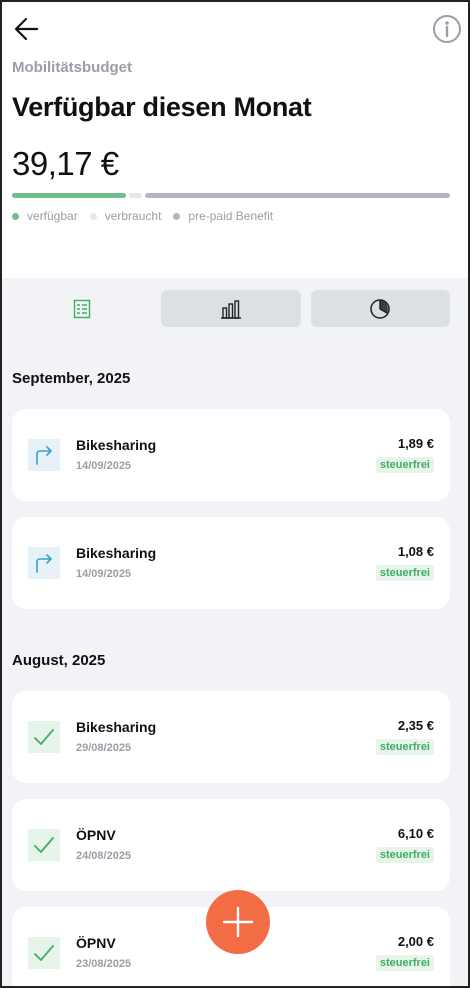 This screenshot has width=470, height=988. I want to click on add-button, so click(238, 922).